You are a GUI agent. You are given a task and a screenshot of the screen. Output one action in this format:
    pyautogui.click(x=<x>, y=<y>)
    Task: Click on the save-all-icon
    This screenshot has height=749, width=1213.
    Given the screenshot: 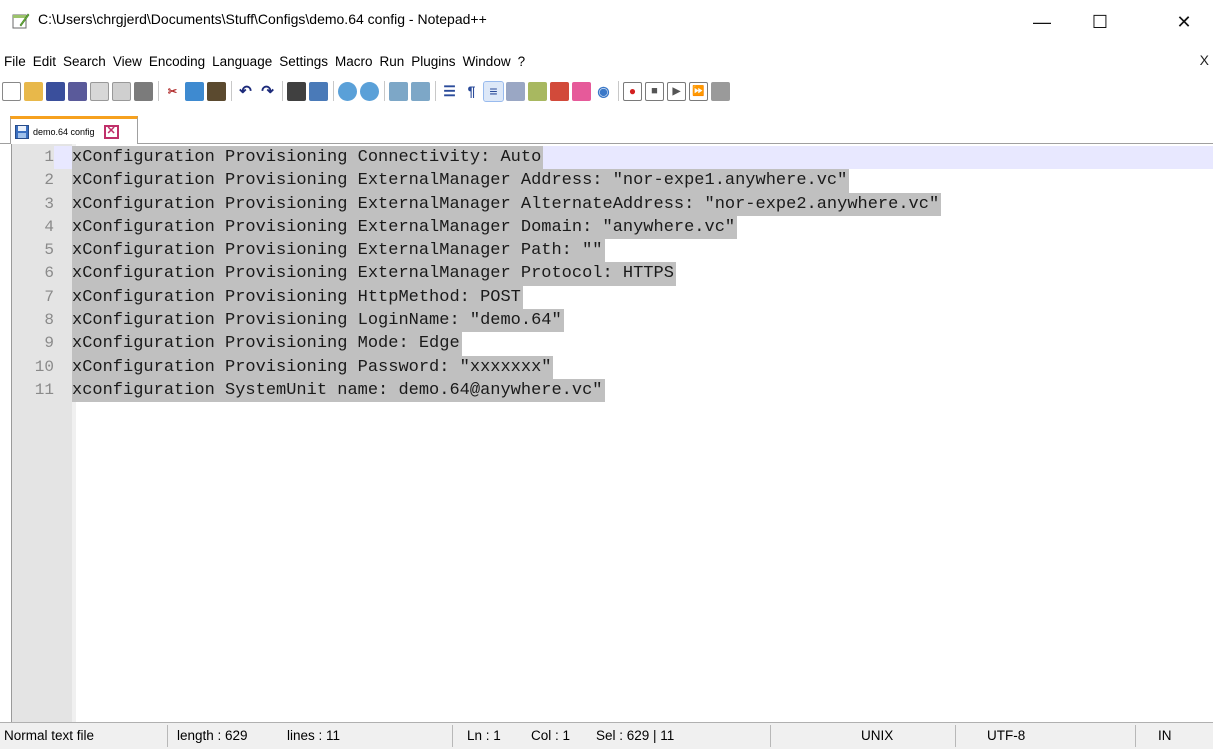 What is the action you would take?
    pyautogui.click(x=77, y=91)
    